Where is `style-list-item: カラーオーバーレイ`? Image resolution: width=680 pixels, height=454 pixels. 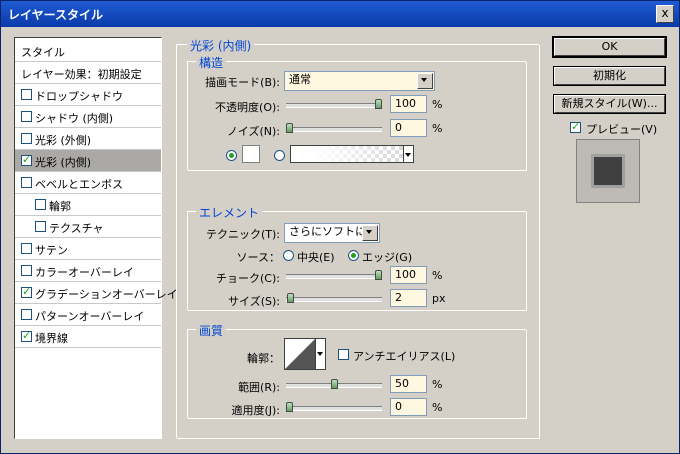
style-list-item: カラーオーバーレイ is located at coordinates (88, 271).